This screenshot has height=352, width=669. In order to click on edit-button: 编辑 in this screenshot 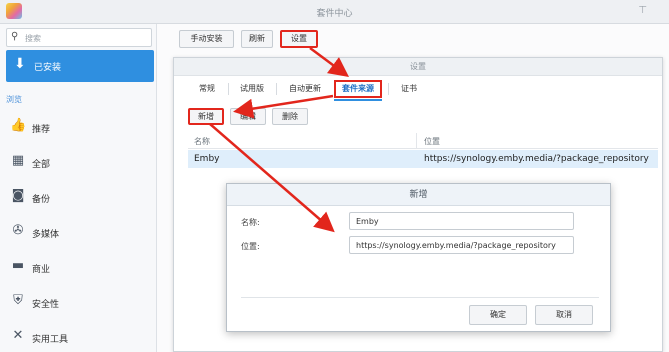, I will do `click(248, 116)`.